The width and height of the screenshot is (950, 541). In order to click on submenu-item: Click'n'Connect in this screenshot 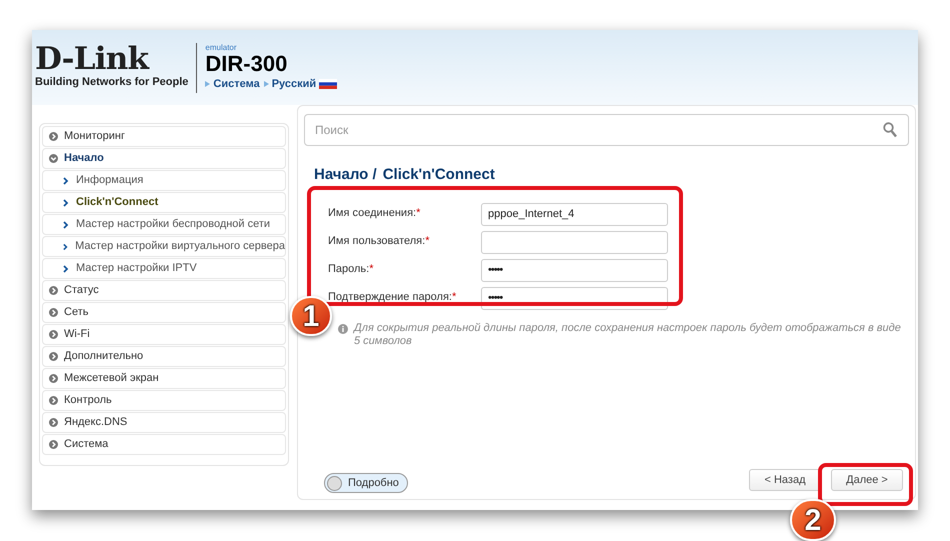, I will do `click(164, 202)`.